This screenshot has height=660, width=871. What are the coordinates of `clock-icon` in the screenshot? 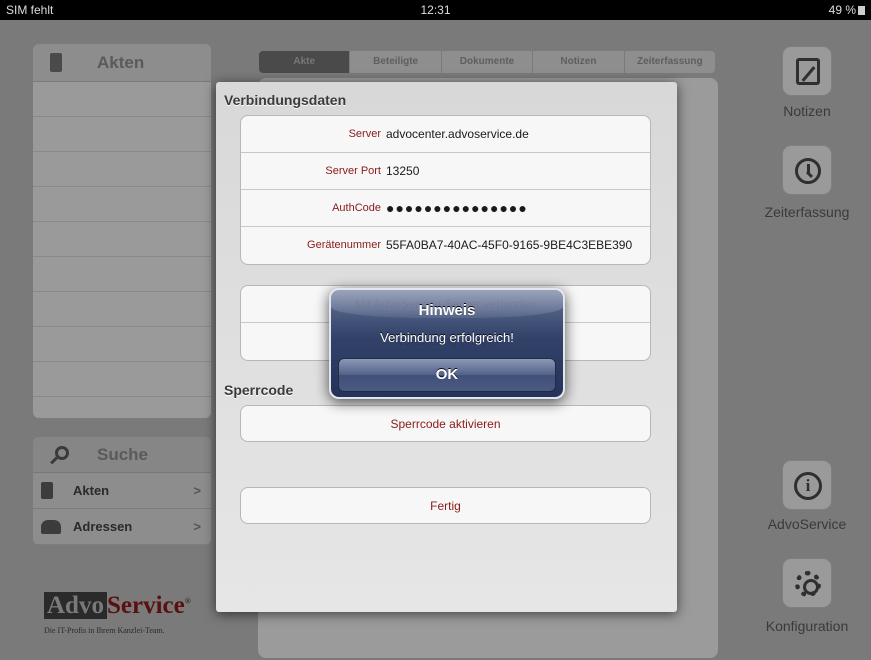 It's located at (808, 171).